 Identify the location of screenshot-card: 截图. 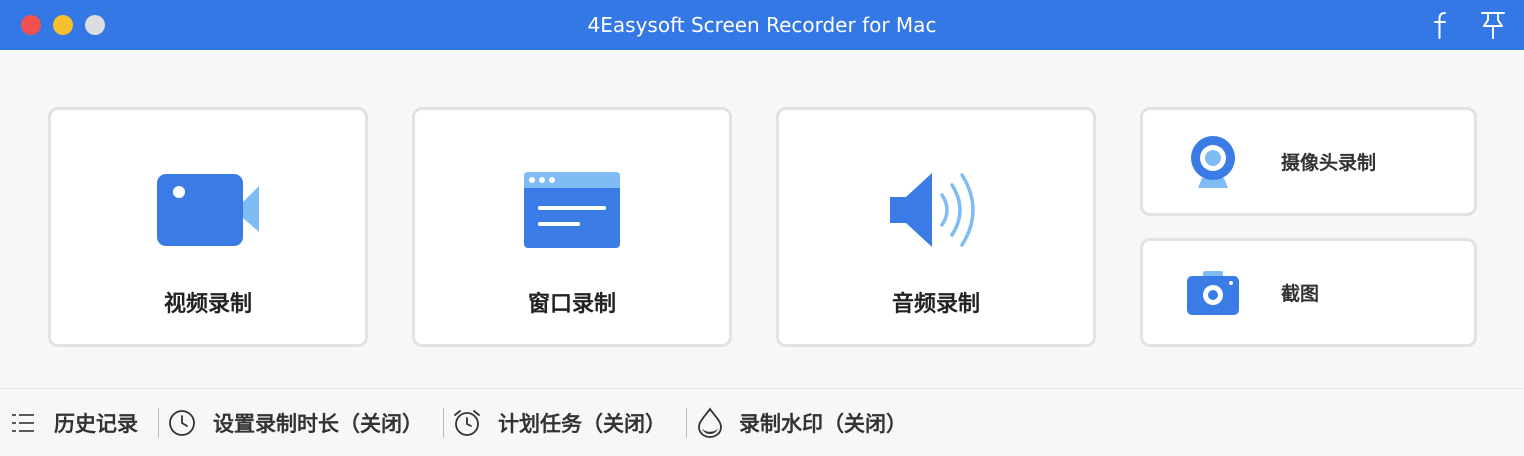
(1308, 292).